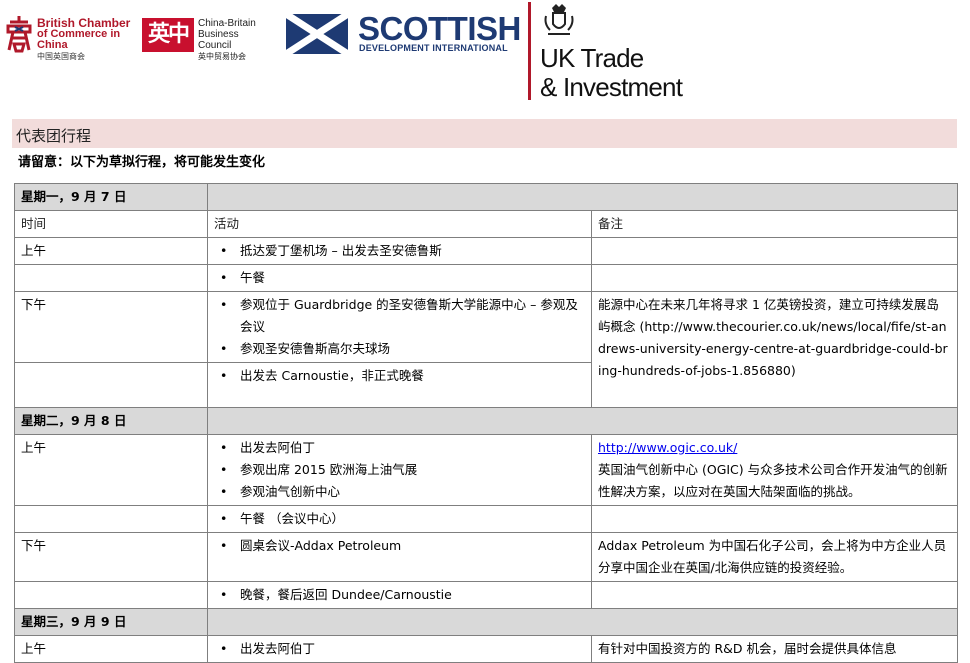 This screenshot has height=663, width=970. I want to click on table-row: 上午 出发去阿伯丁 有针对中国投资方的 R&D 机会，届时会提供具体信息, so click(486, 649).